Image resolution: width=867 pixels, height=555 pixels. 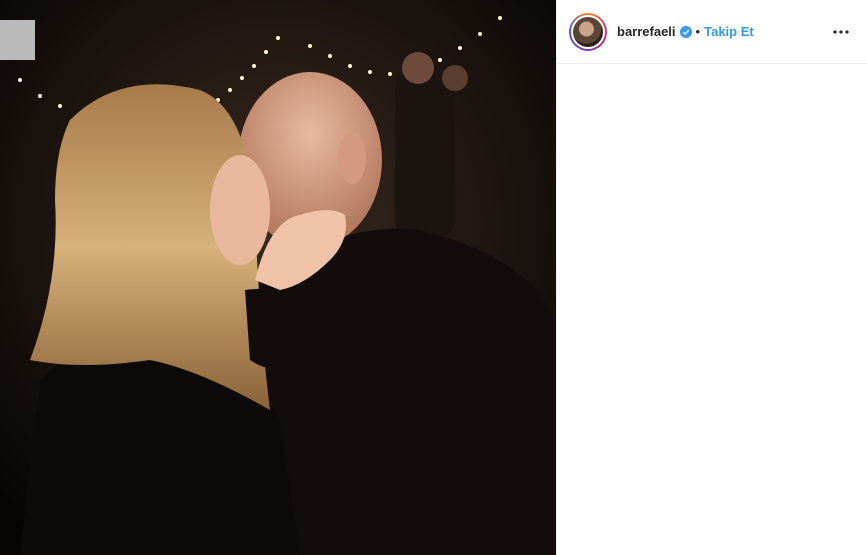 I want to click on post-header: barrefaeli • Takip Et, so click(x=712, y=32).